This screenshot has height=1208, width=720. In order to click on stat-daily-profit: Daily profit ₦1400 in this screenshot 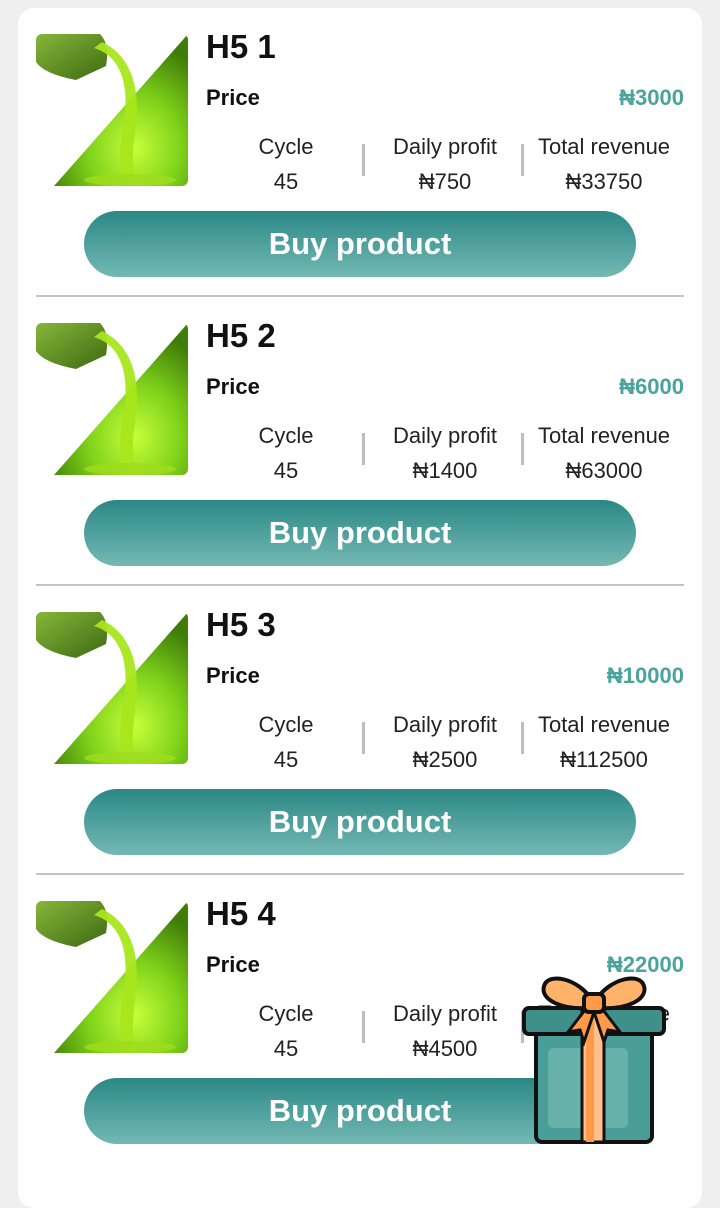, I will do `click(445, 453)`.